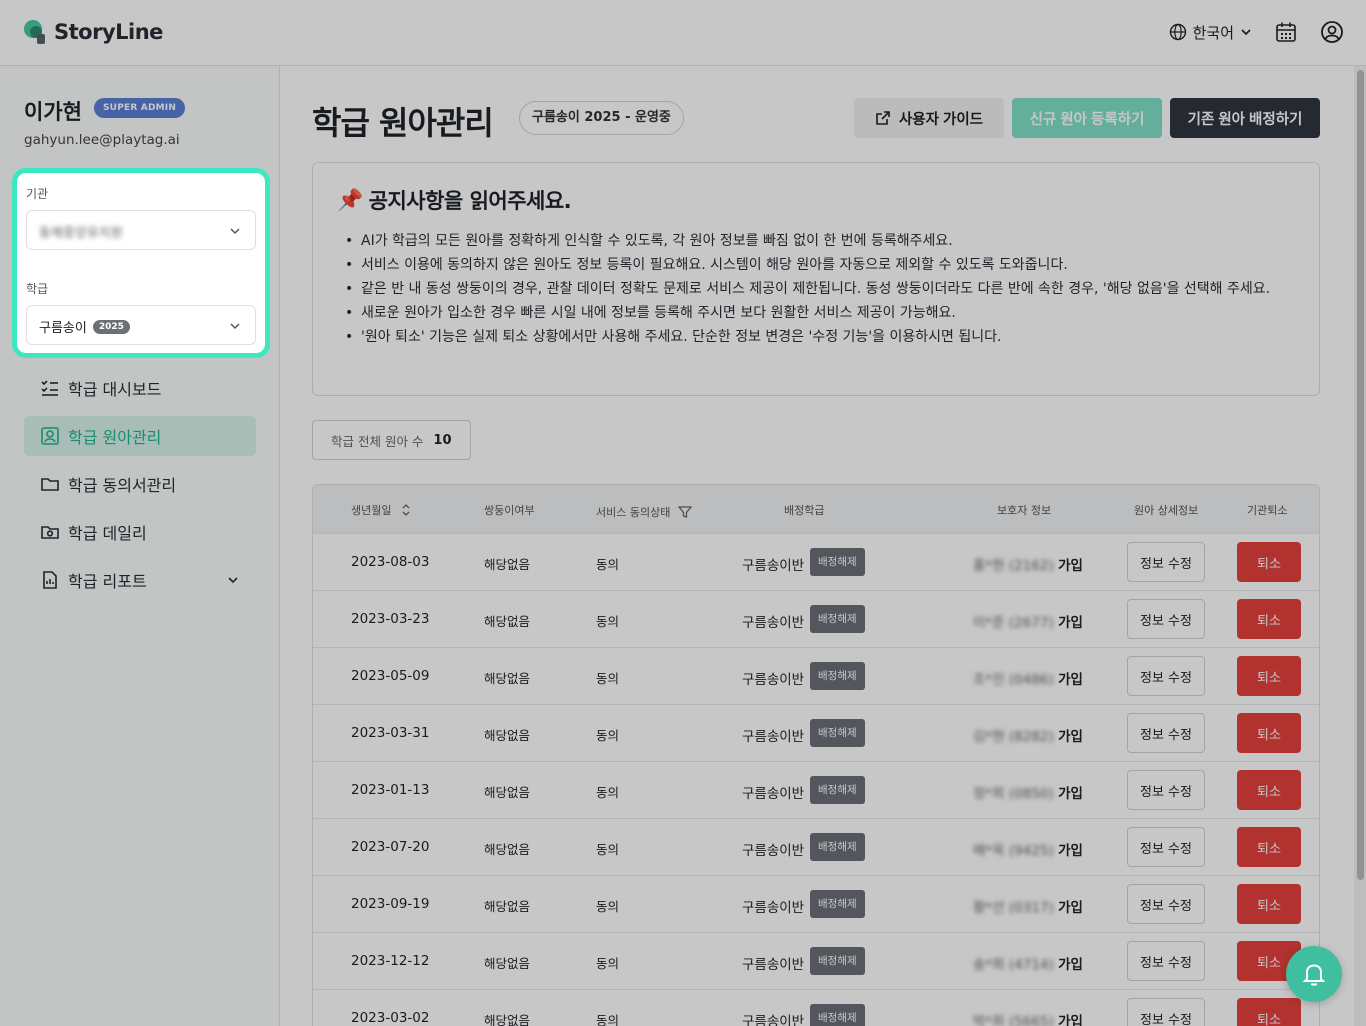 This screenshot has height=1026, width=1366. What do you see at coordinates (929, 118) in the screenshot?
I see `user-guide-button: 사용자 가이드` at bounding box center [929, 118].